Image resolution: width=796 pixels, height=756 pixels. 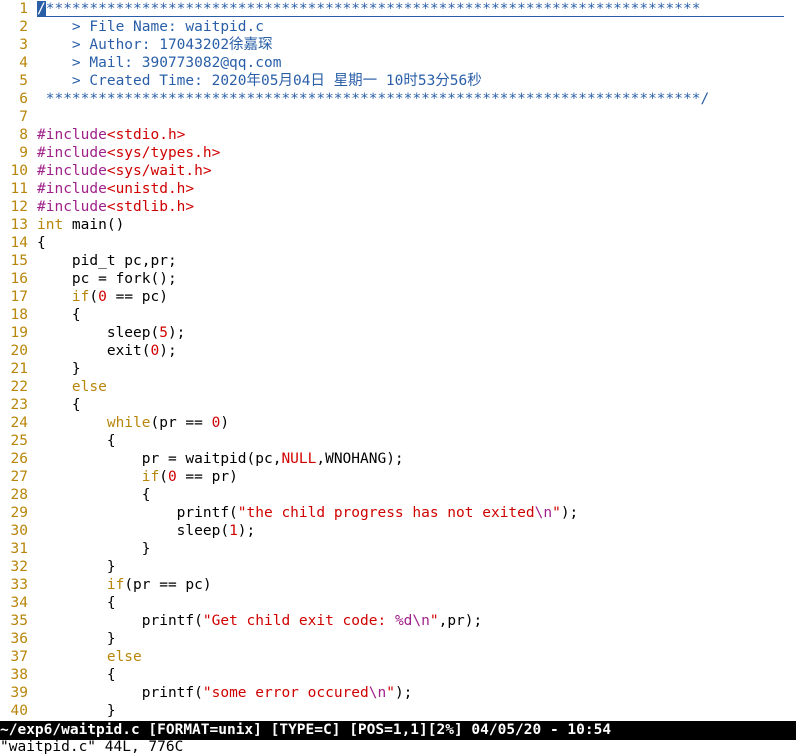 What do you see at coordinates (159, 63) in the screenshot?
I see `code-token: > Mail: 390773082@qq.com` at bounding box center [159, 63].